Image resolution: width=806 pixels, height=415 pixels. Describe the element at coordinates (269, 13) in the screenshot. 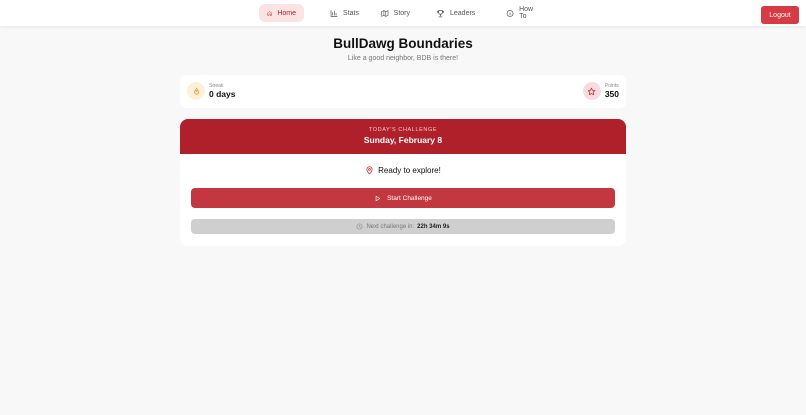

I see `home-icon` at that location.